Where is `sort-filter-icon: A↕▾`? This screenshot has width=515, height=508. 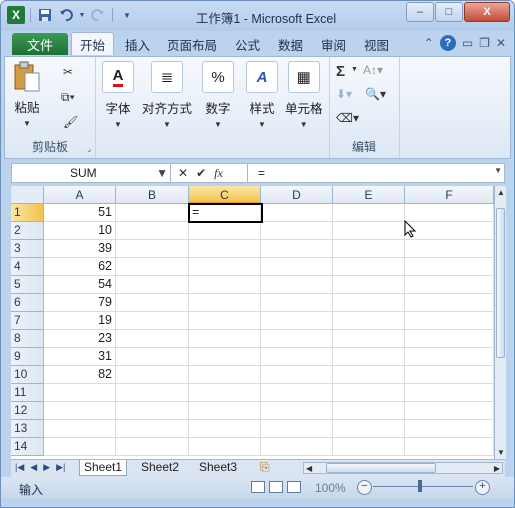
sort-filter-icon: A↕▾ is located at coordinates (373, 70).